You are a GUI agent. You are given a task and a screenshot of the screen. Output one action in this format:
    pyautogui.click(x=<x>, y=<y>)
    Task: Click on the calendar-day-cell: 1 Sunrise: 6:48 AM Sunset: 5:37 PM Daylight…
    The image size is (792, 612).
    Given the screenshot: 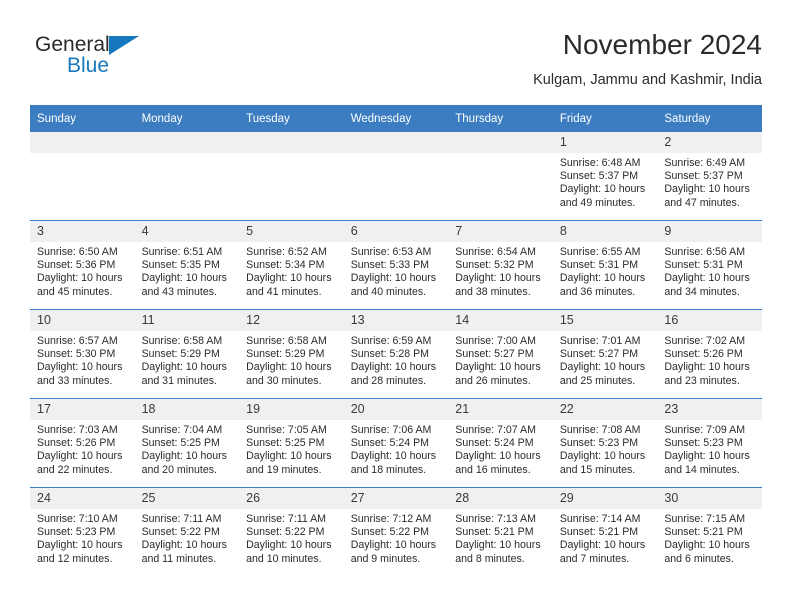 What is the action you would take?
    pyautogui.click(x=605, y=176)
    